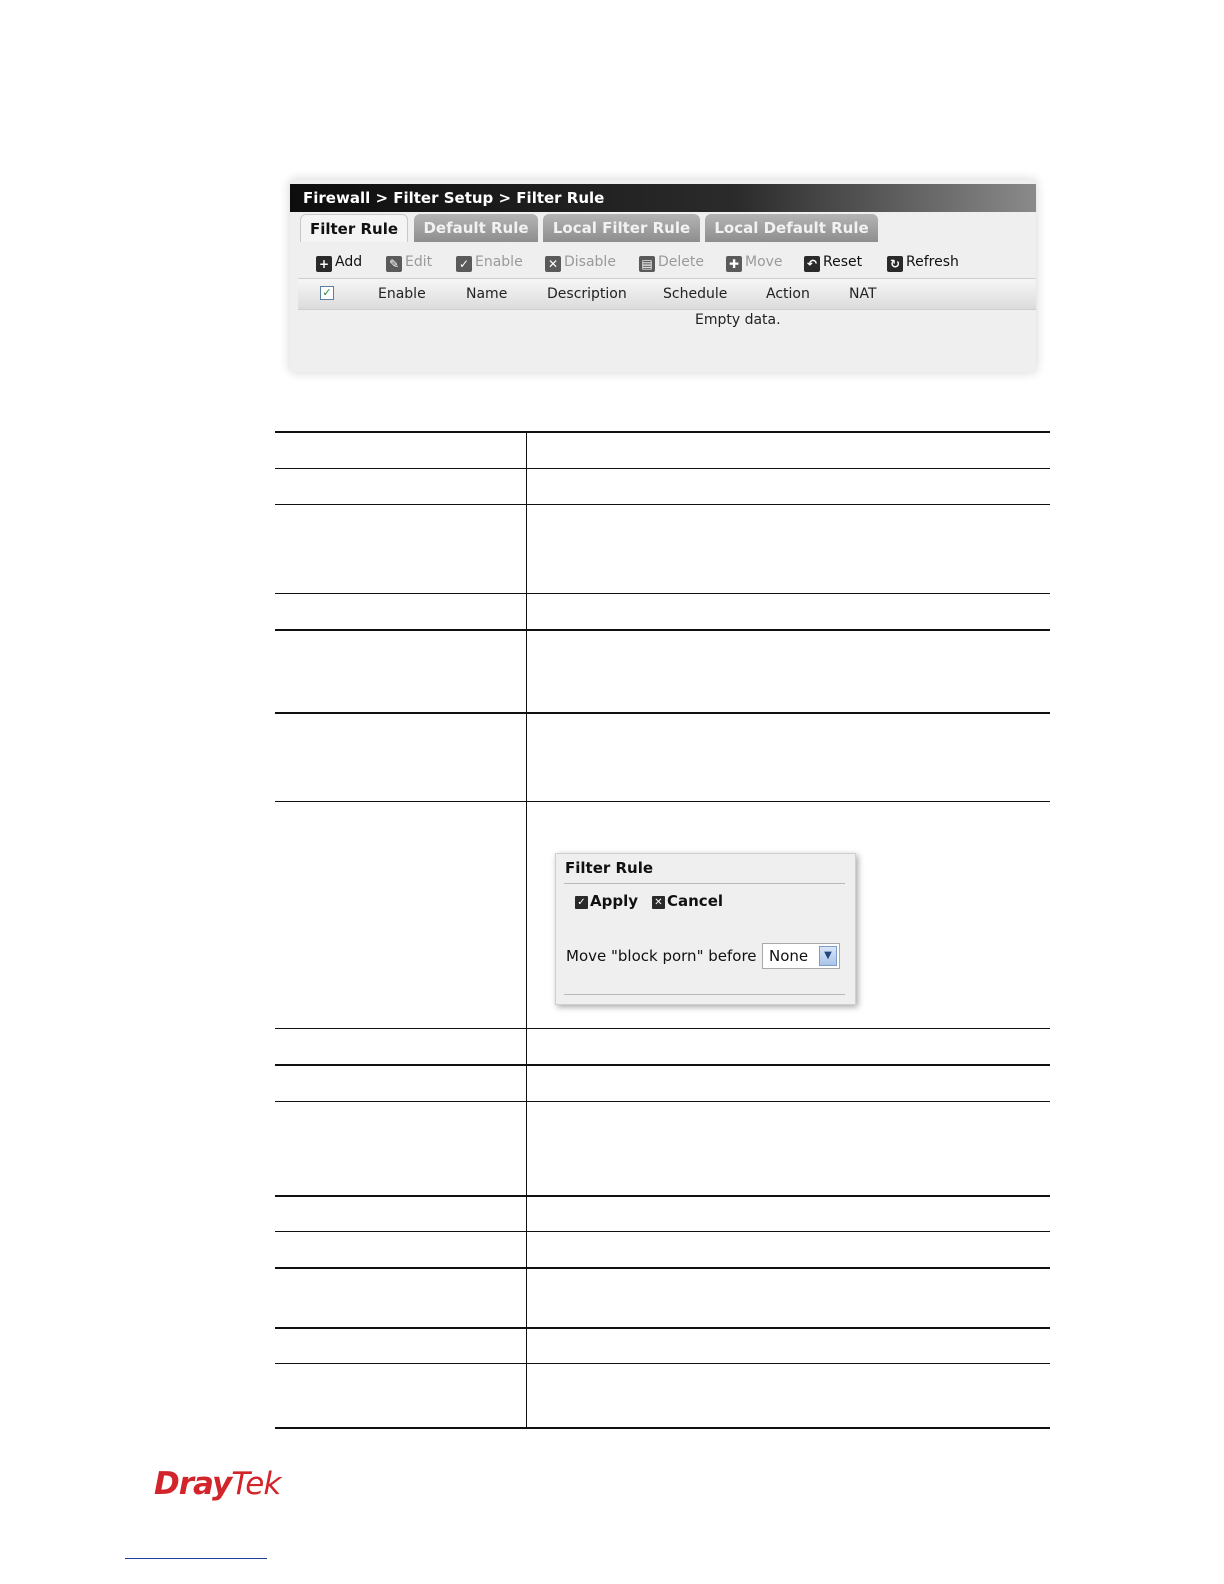 The width and height of the screenshot is (1224, 1584). Describe the element at coordinates (587, 294) in the screenshot. I see `column-description: Description` at that location.